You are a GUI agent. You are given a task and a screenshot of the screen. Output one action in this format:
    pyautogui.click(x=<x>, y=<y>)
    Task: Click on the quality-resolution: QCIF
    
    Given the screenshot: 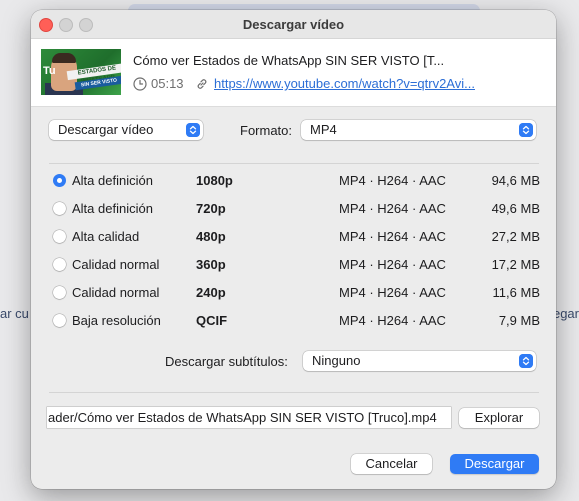 What is the action you would take?
    pyautogui.click(x=212, y=320)
    